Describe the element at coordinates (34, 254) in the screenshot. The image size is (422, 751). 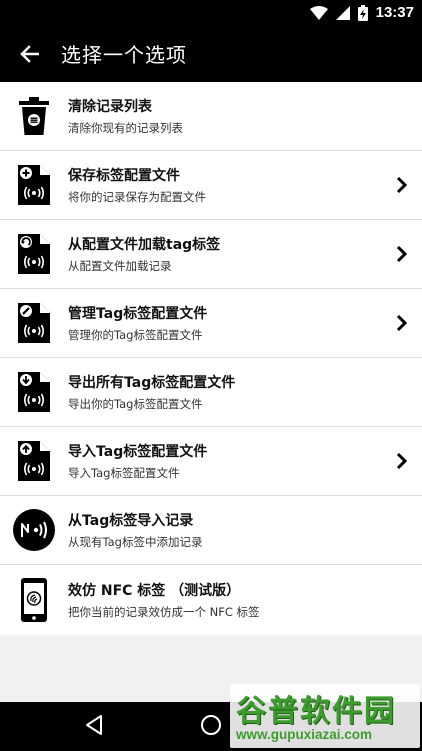
I see `load-profile-icon` at that location.